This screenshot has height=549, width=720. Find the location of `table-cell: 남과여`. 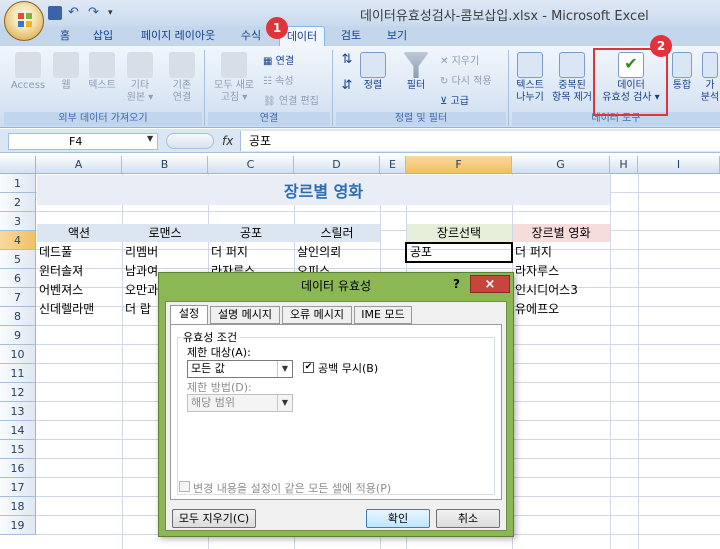

table-cell: 남과여 is located at coordinates (140, 271).